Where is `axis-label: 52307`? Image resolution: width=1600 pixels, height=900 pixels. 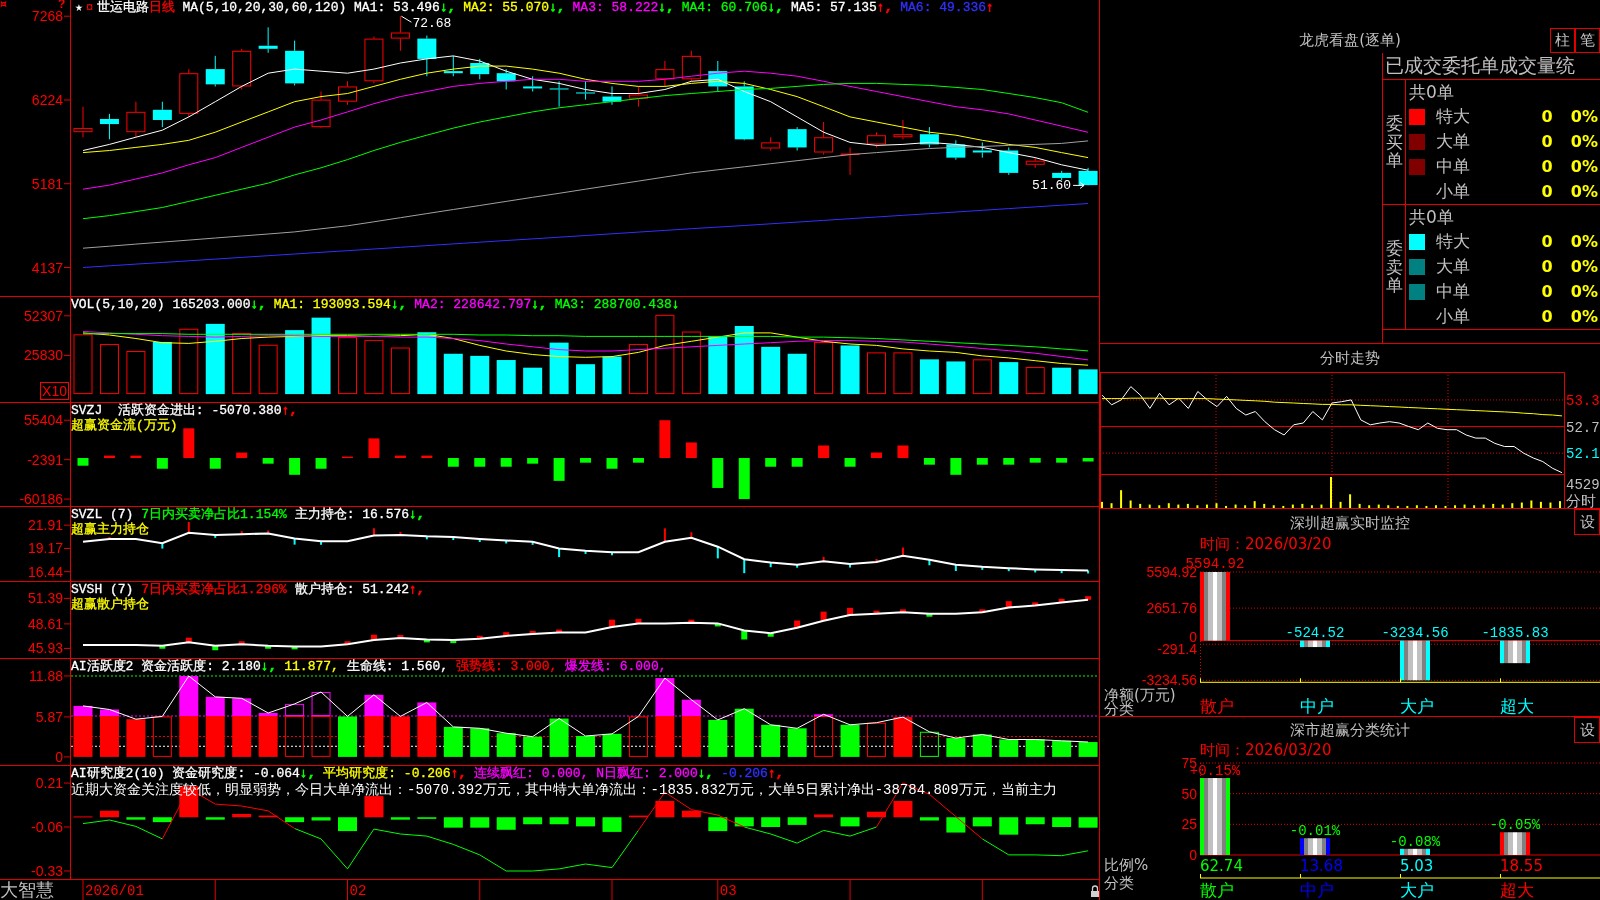 axis-label: 52307 is located at coordinates (43, 315).